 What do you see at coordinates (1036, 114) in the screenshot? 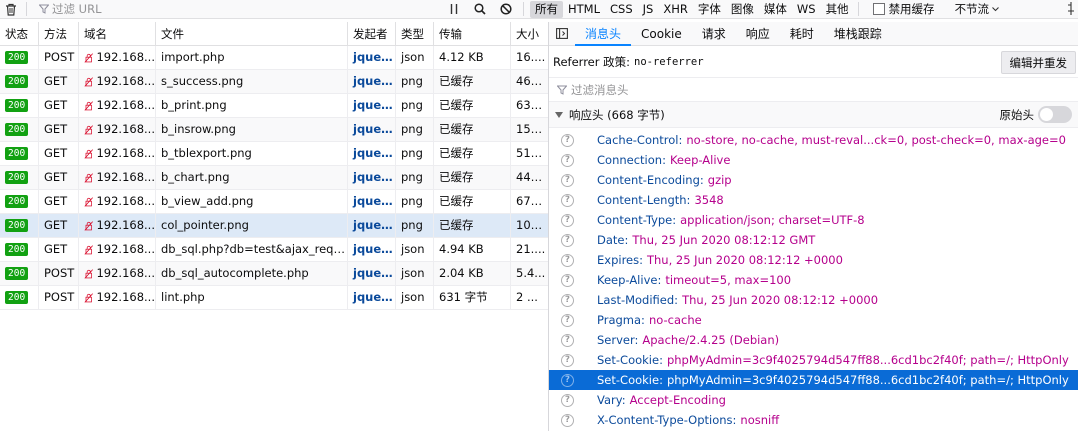
I see `raw-headers-toggle: 原始头` at bounding box center [1036, 114].